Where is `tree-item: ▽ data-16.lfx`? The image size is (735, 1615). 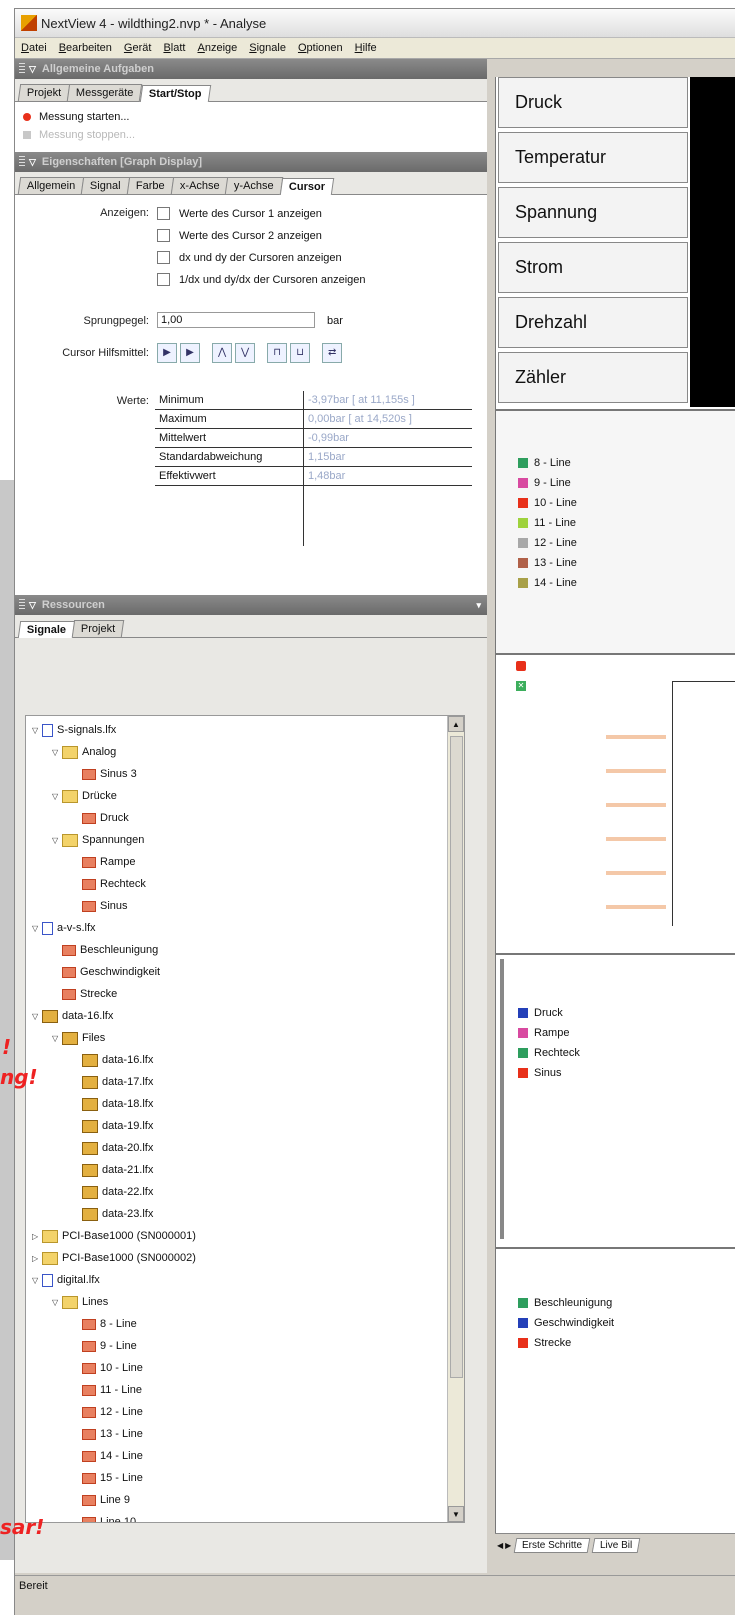 tree-item: ▽ data-16.lfx is located at coordinates (72, 1016).